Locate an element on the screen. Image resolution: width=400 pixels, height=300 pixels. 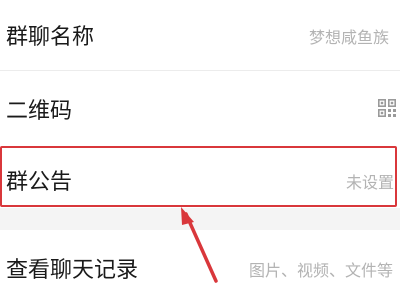
group-name-value: 梦想咸鱼族 is located at coordinates (349, 37).